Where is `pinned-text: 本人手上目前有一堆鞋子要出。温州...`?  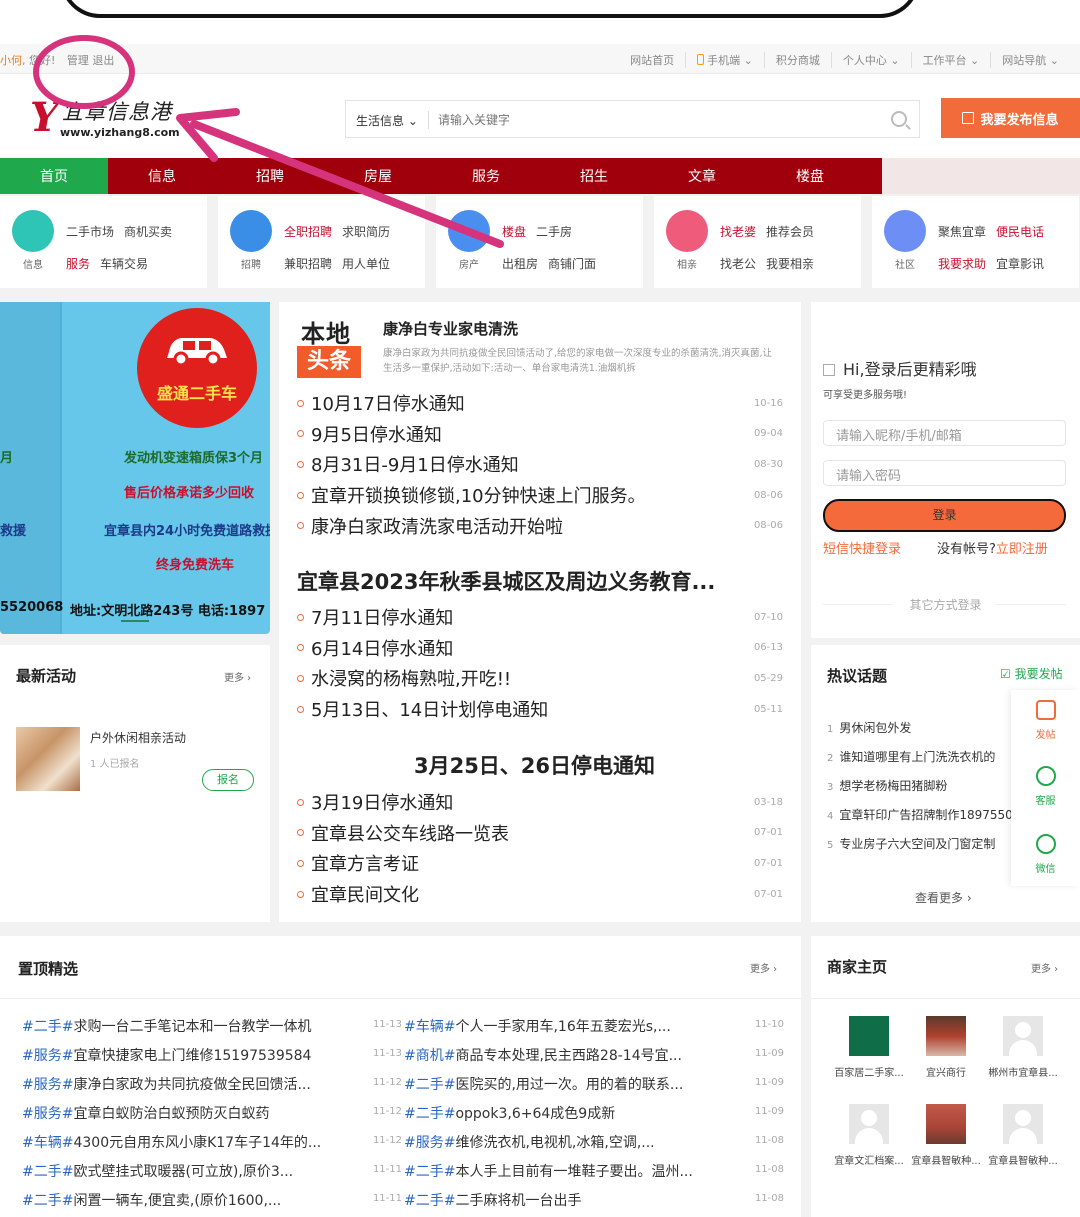
pinned-text: 本人手上目前有一堆鞋子要出。温州... is located at coordinates (585, 1171).